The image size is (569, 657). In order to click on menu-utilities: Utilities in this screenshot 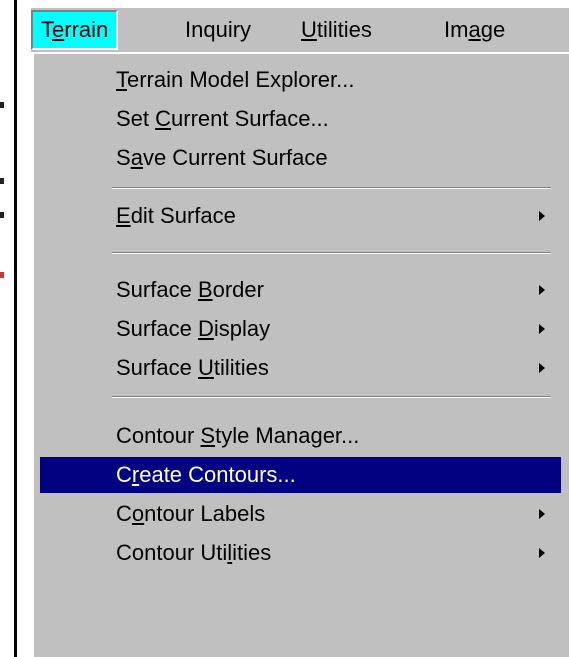, I will do `click(336, 30)`.